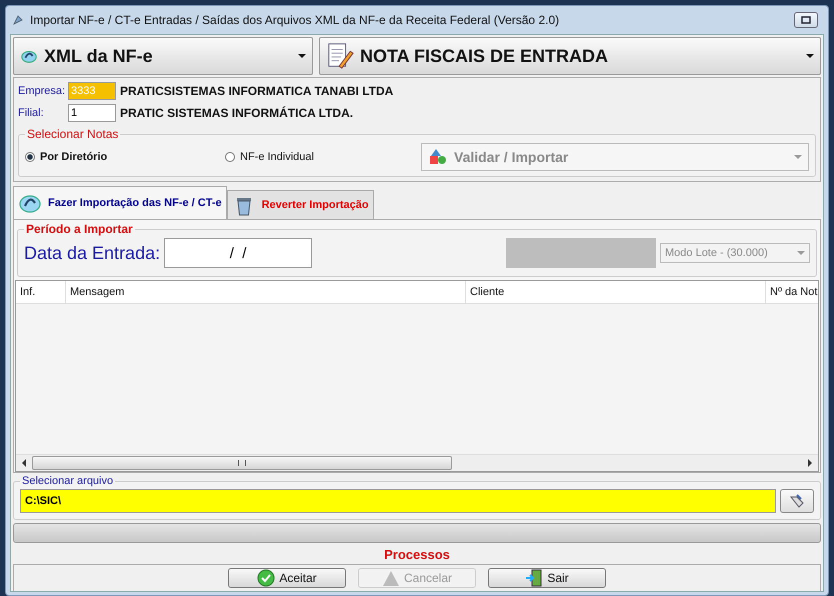  I want to click on exit-door-icon, so click(534, 578).